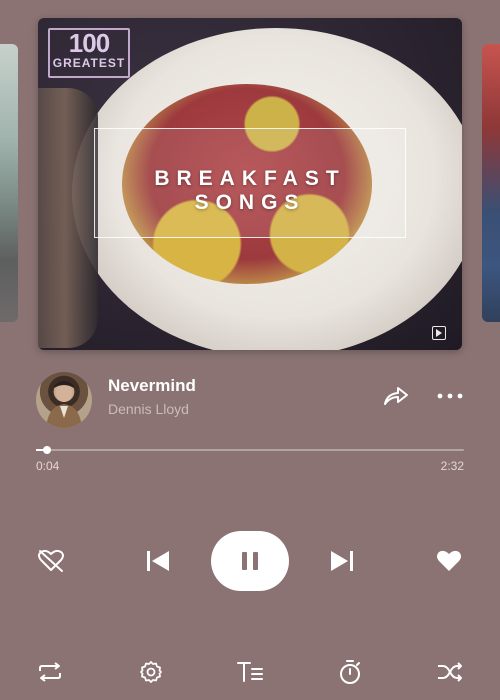  What do you see at coordinates (68, 218) in the screenshot?
I see `album-hand-image` at bounding box center [68, 218].